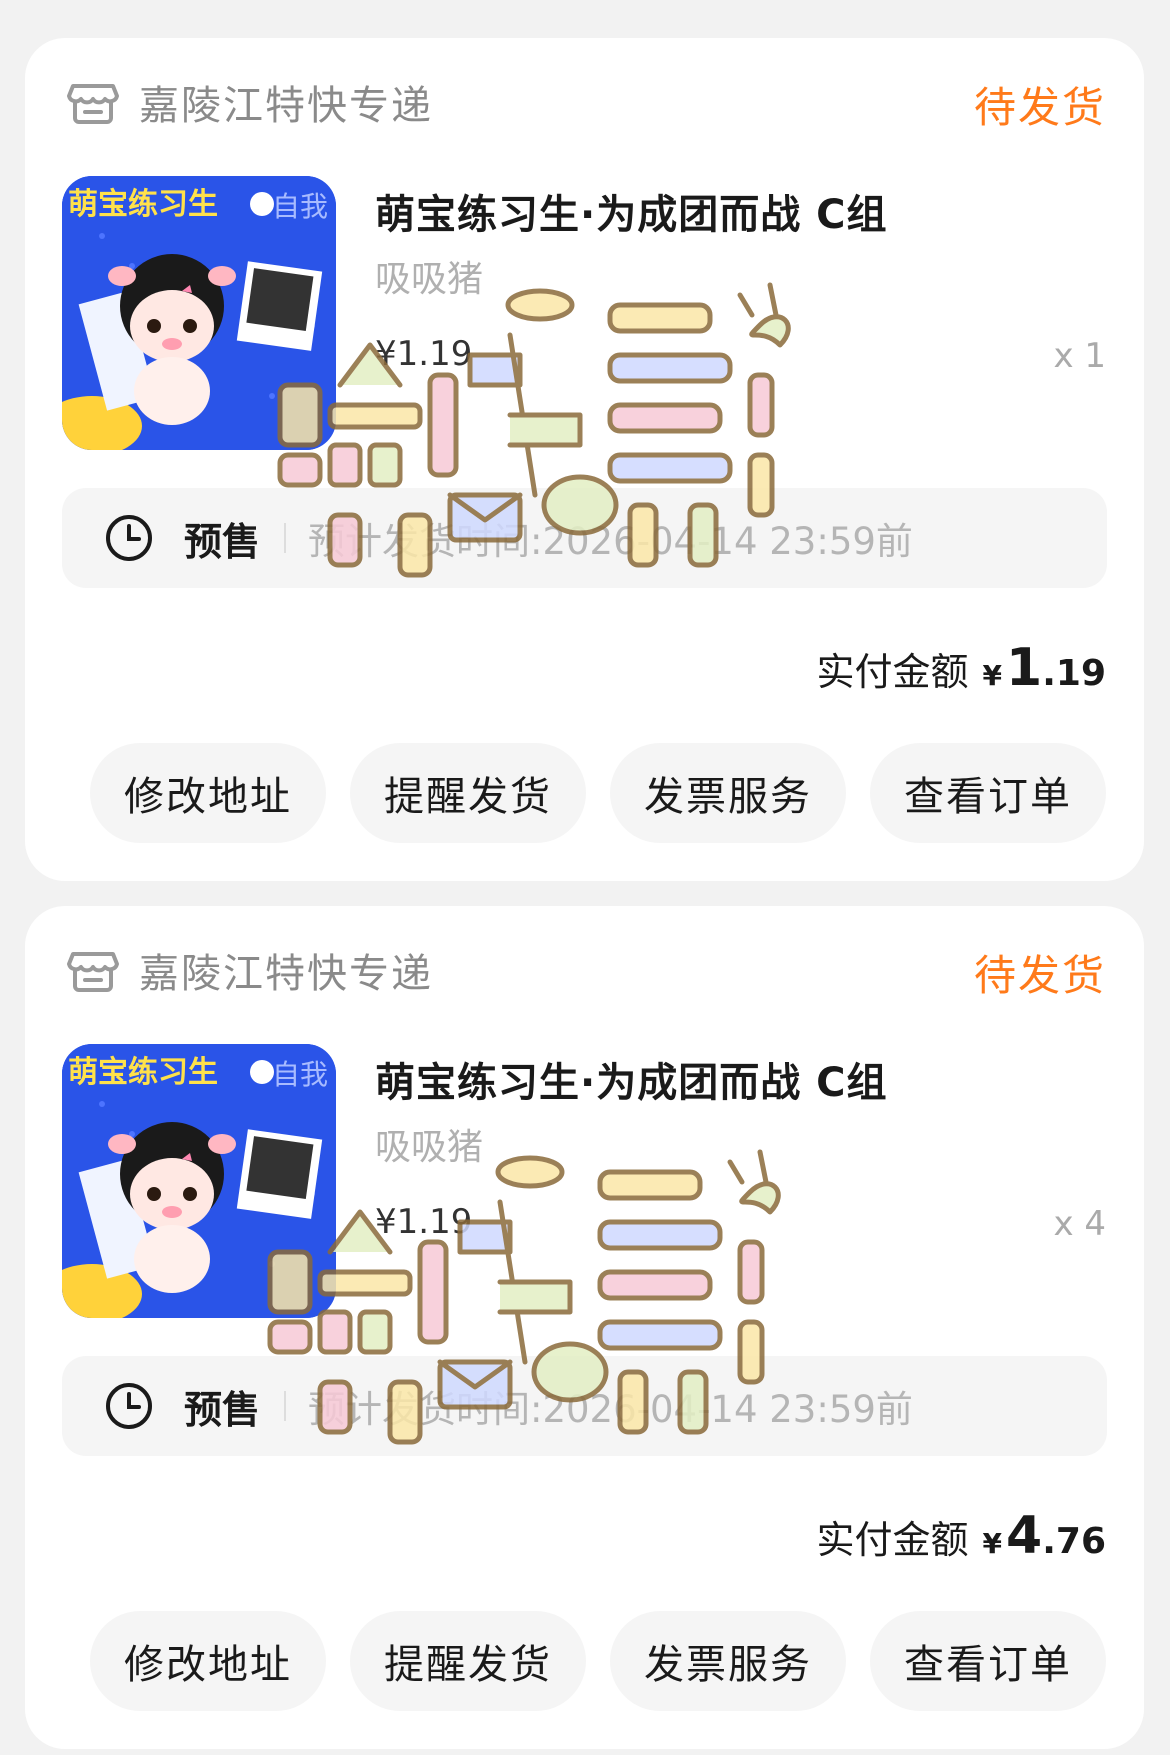  I want to click on total-paid: 实付金额 ¥ 4 .76, so click(961, 1536).